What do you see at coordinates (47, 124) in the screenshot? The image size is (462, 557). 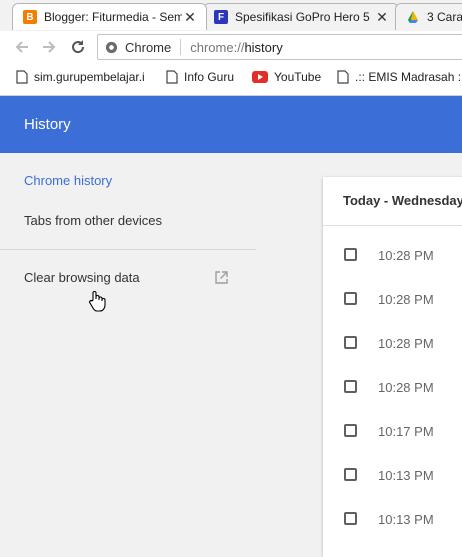 I see `page-title: History` at bounding box center [47, 124].